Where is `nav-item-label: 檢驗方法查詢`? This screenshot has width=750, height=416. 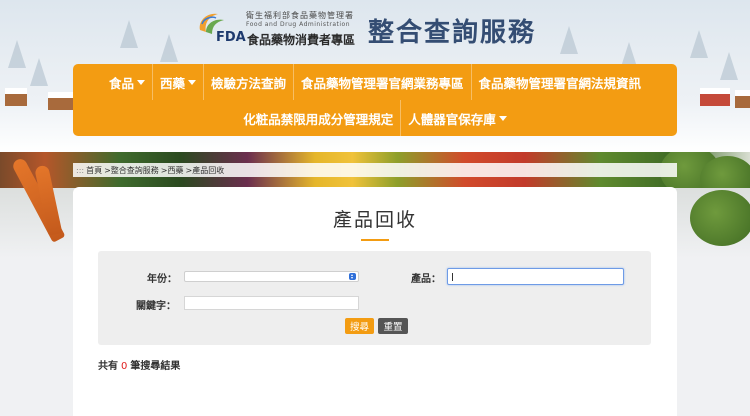 nav-item-label: 檢驗方法查詢 is located at coordinates (248, 83).